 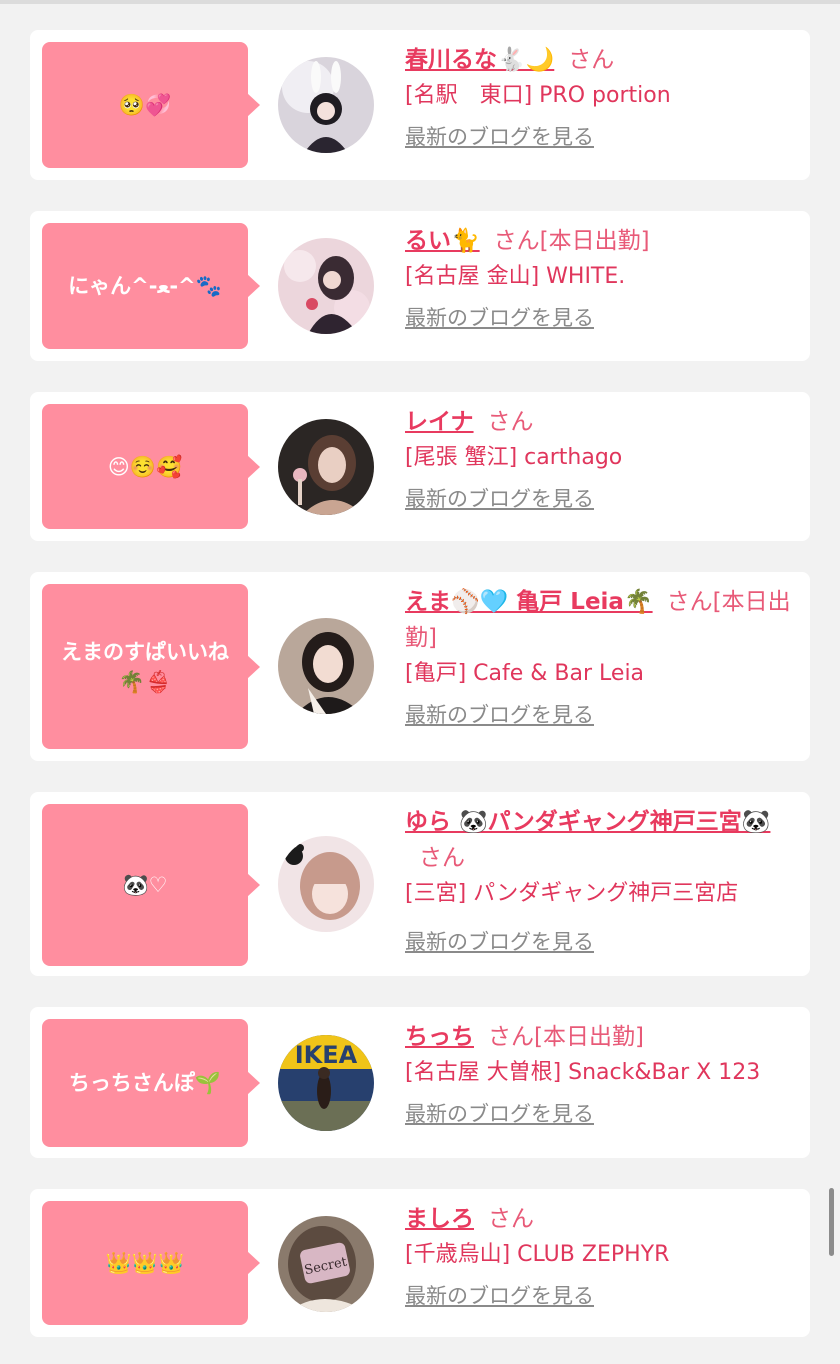 What do you see at coordinates (538, 95) in the screenshot?
I see `shop-label: [名駅 東口] PRO portion` at bounding box center [538, 95].